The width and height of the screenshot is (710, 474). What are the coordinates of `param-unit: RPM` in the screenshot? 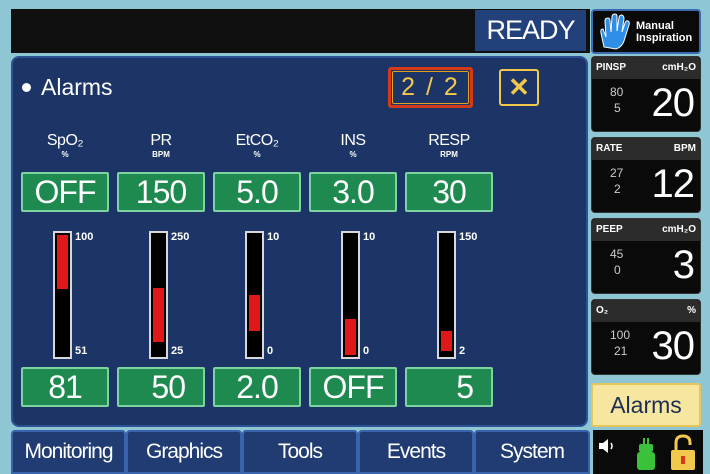 It's located at (449, 154).